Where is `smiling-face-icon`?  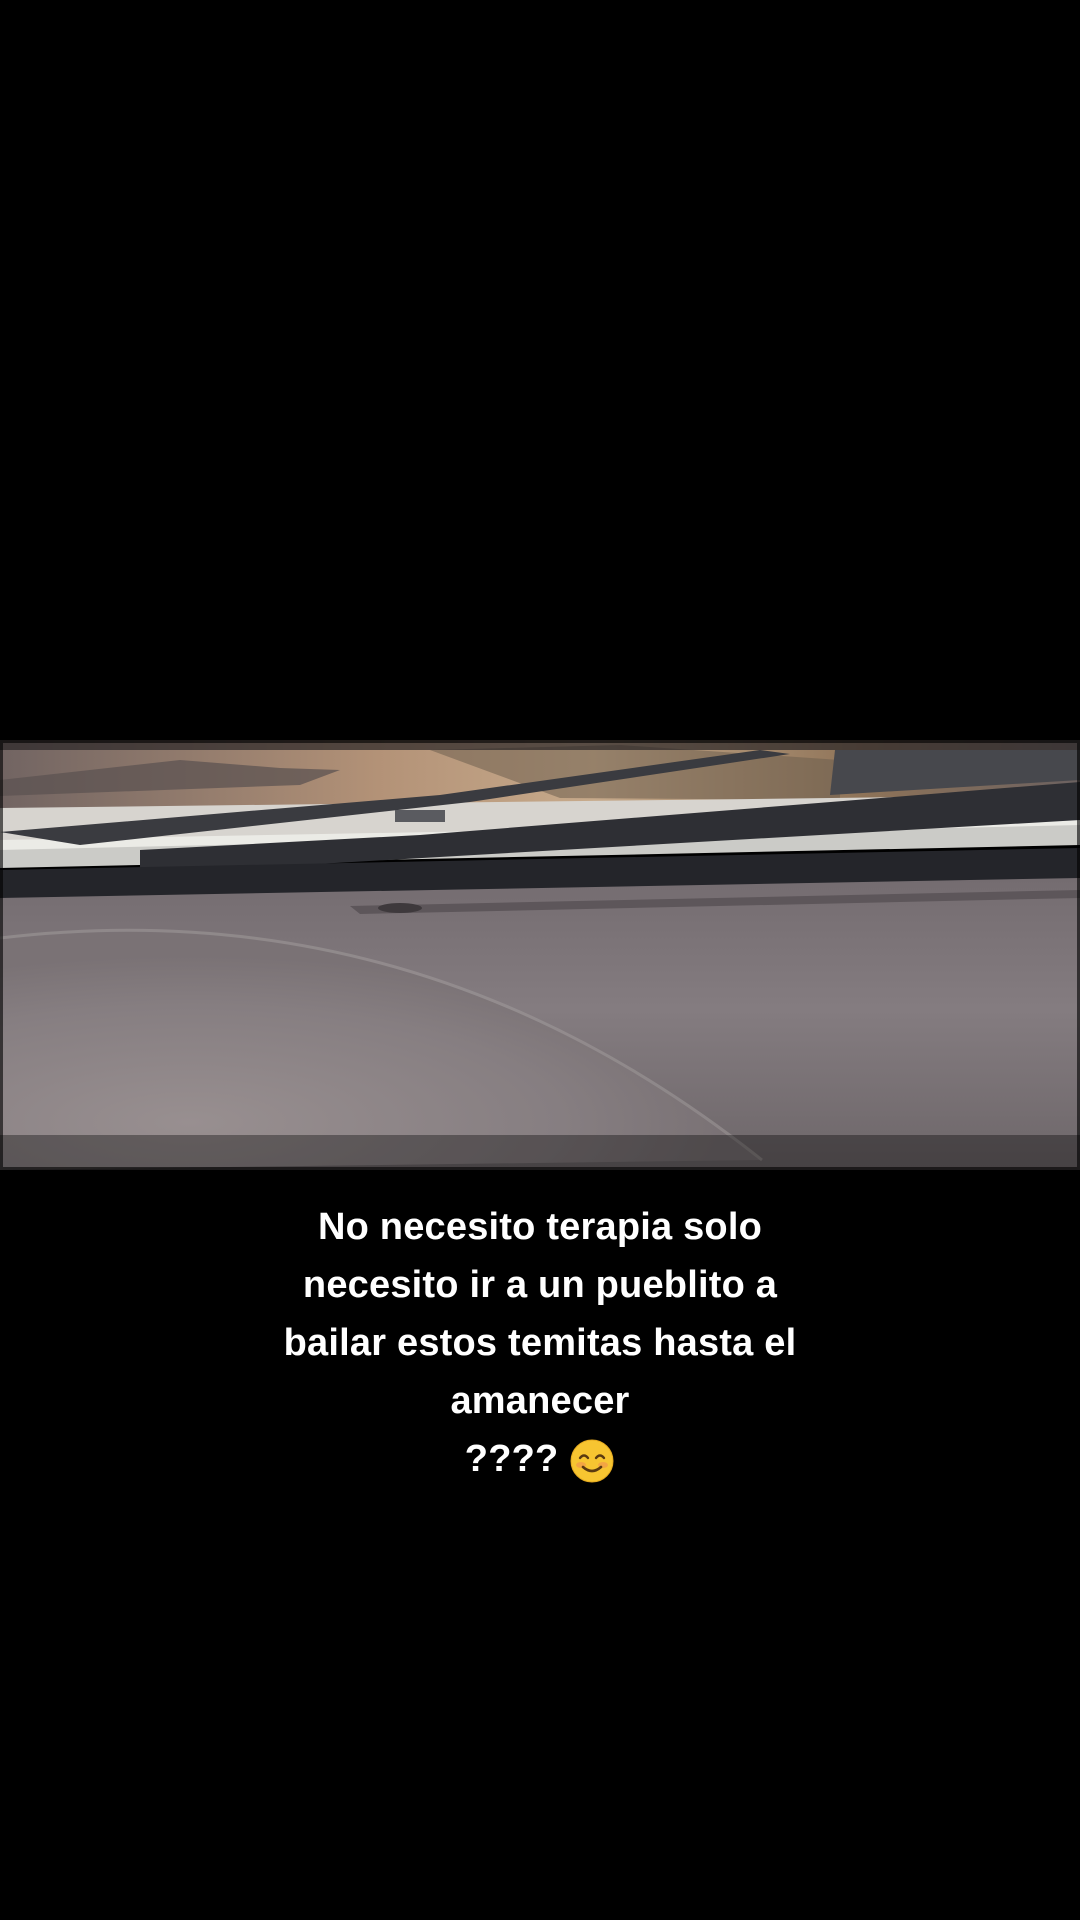 smiling-face-icon is located at coordinates (592, 1461).